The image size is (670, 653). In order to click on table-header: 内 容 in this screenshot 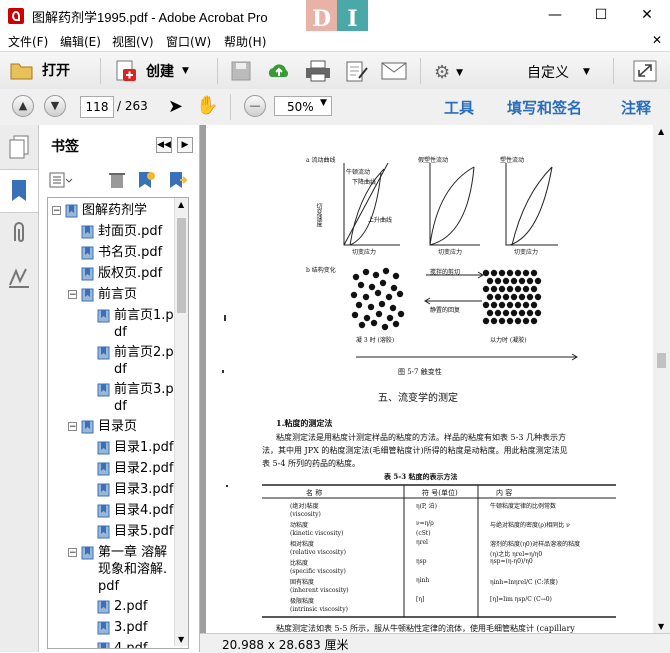, I will do `click(504, 493)`.